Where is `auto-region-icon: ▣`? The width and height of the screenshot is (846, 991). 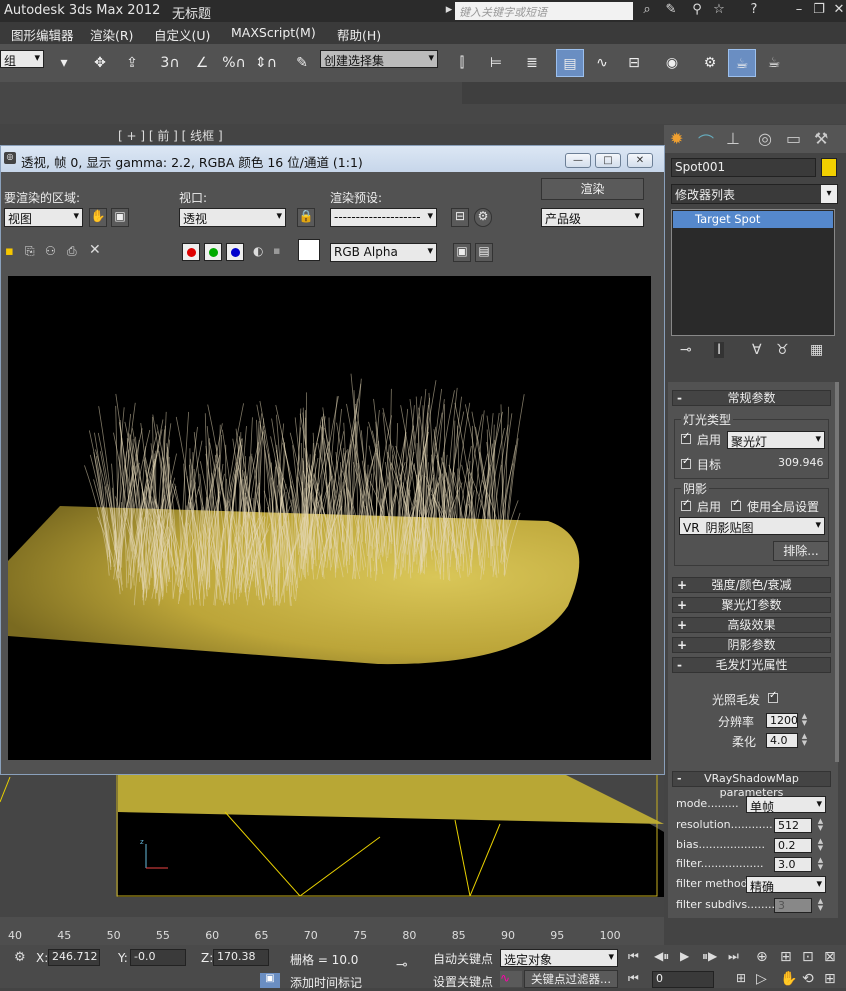 auto-region-icon: ▣ is located at coordinates (120, 217).